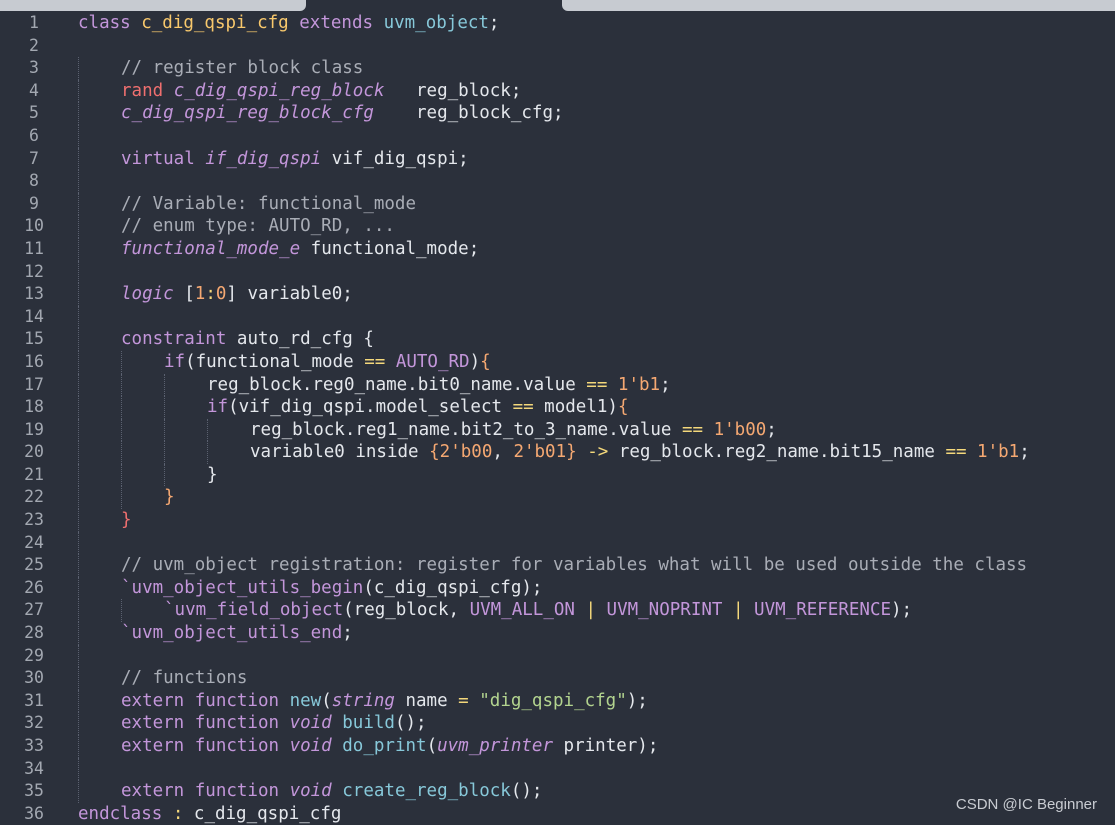 This screenshot has height=825, width=1115. Describe the element at coordinates (34, 678) in the screenshot. I see `line-number: 30` at that location.